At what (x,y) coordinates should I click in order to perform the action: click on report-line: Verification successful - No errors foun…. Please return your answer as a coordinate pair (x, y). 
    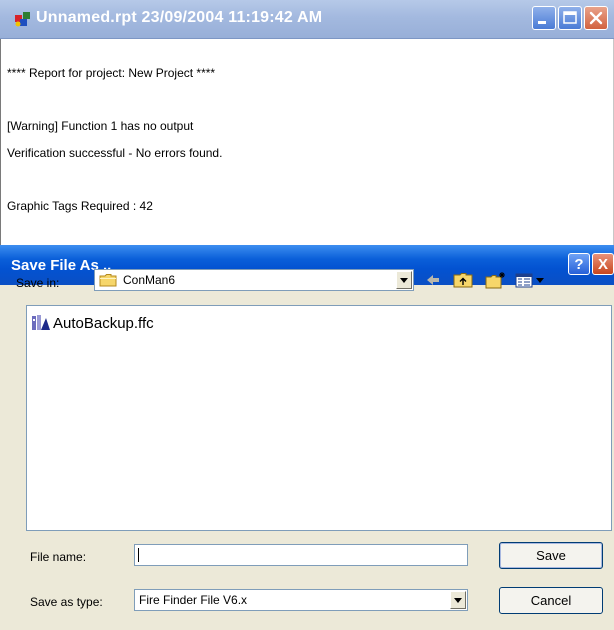
    Looking at the image, I should click on (115, 153).